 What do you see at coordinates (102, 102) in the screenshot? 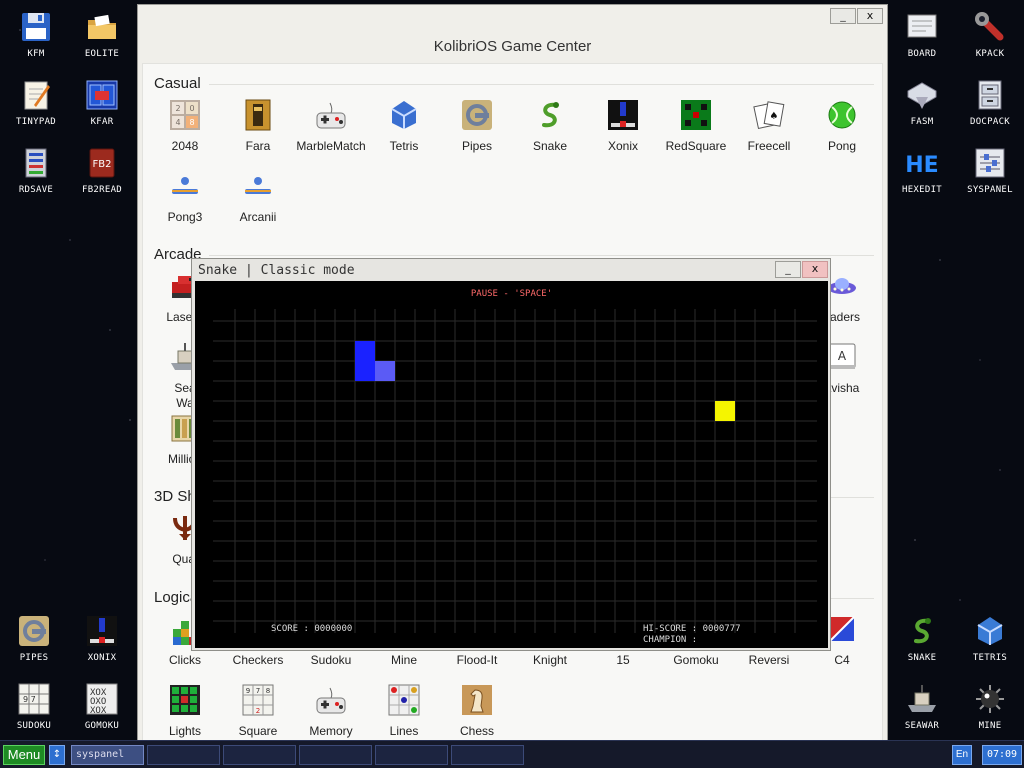
I see `desktop-icon-kfar: KFAR` at bounding box center [102, 102].